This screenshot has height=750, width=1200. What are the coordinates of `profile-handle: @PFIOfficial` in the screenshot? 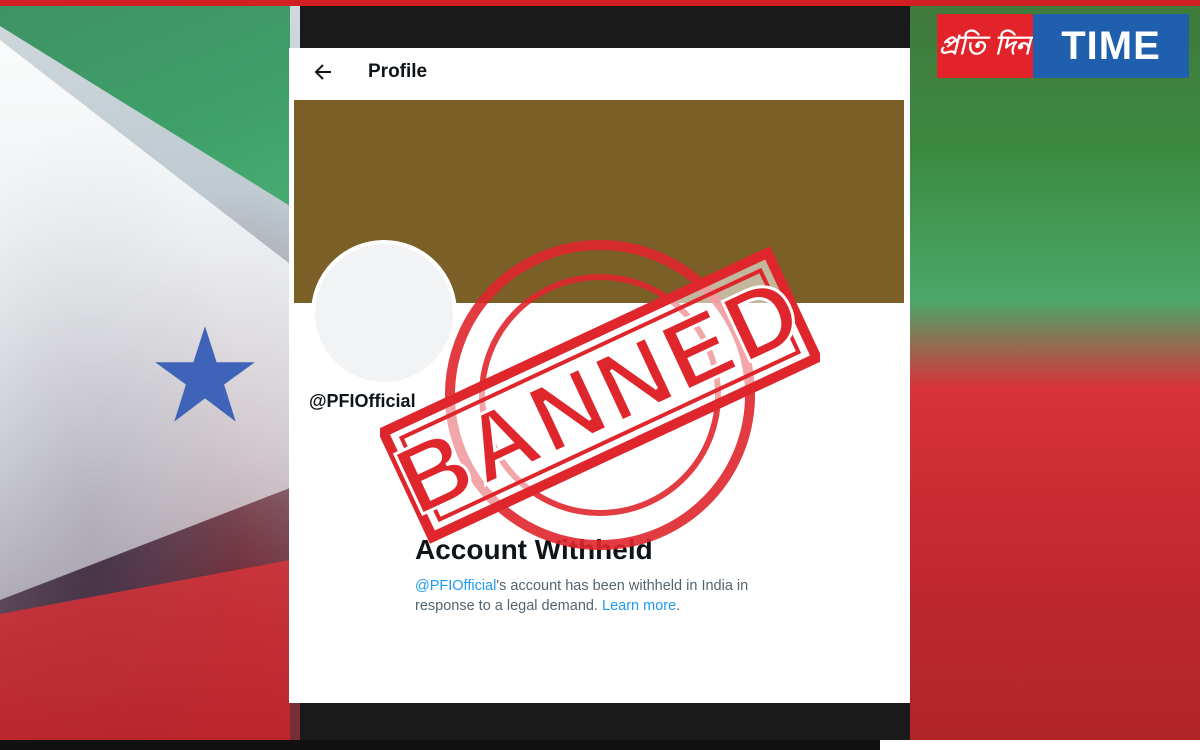 It's located at (362, 401).